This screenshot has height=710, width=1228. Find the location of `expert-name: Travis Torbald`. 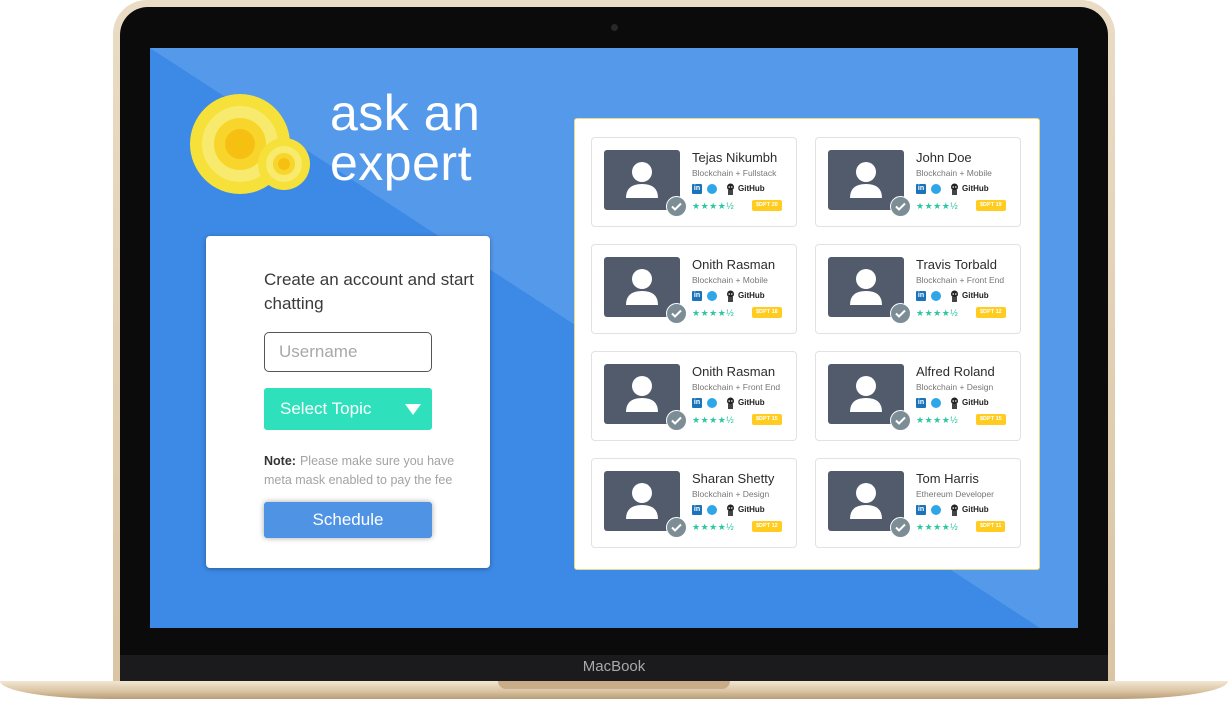

expert-name: Travis Torbald is located at coordinates (956, 264).